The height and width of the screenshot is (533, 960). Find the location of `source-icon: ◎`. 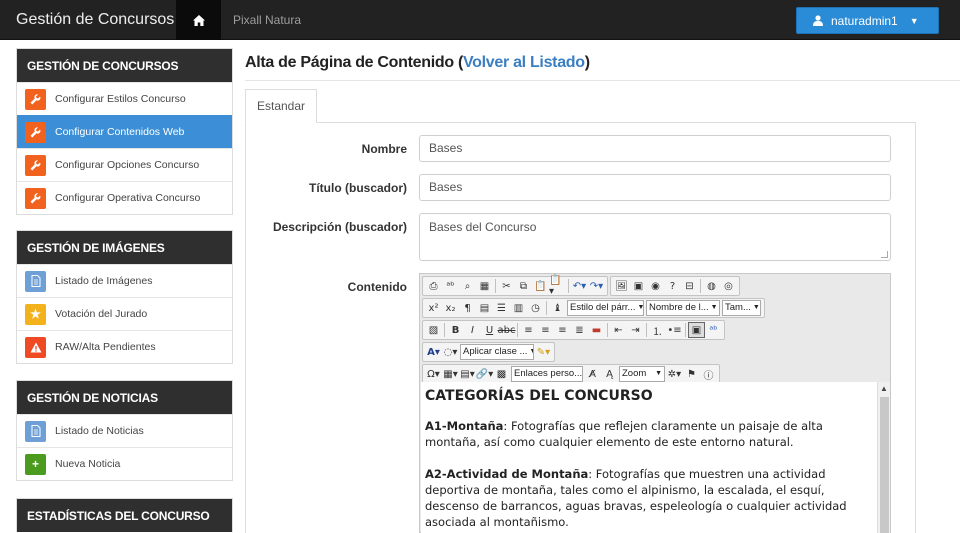

source-icon: ◎ is located at coordinates (728, 286).